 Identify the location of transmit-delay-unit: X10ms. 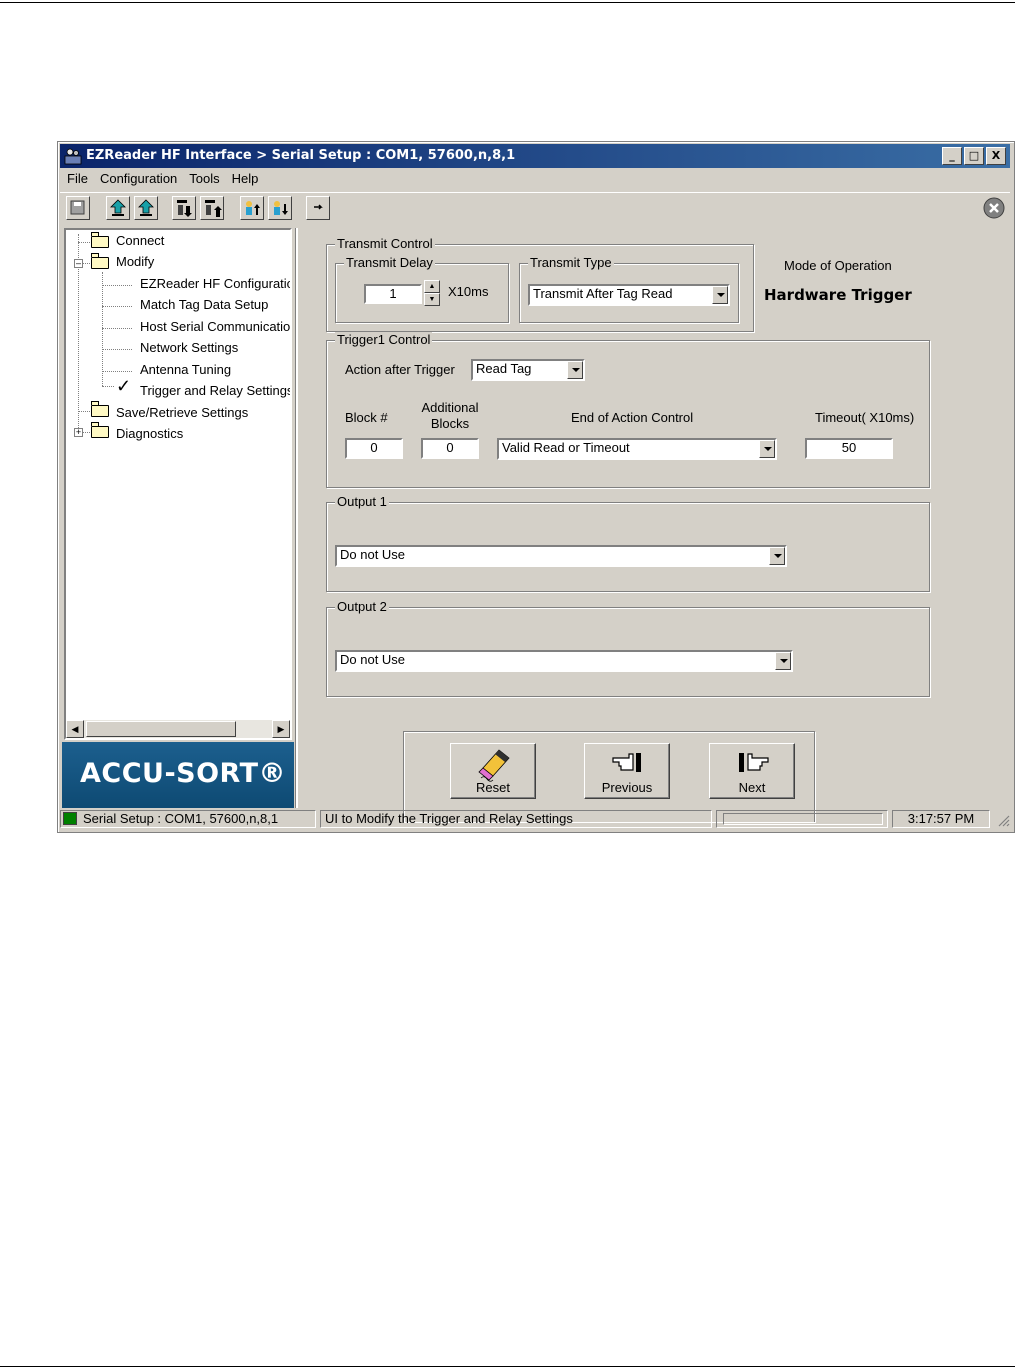
(468, 291).